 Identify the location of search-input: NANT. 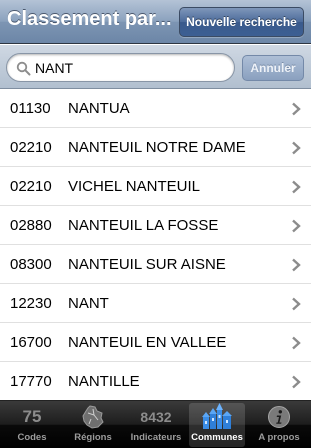
(120, 67).